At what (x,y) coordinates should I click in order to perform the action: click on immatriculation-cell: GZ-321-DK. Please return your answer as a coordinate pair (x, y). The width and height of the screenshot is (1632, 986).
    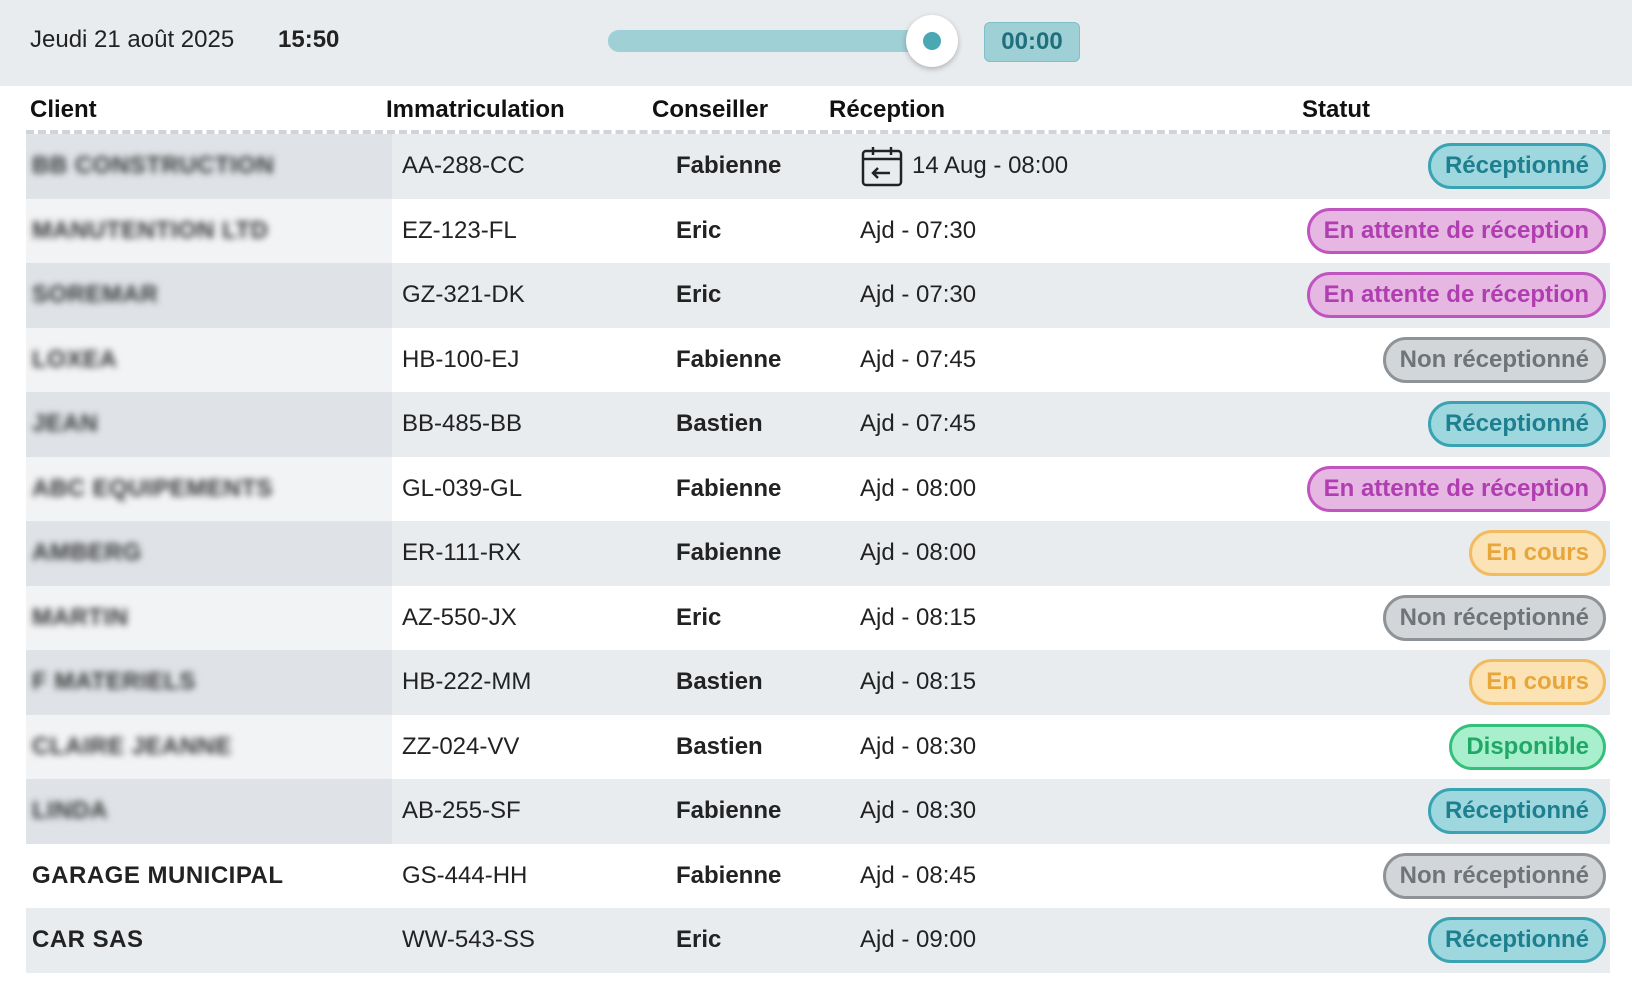
    Looking at the image, I should click on (463, 295).